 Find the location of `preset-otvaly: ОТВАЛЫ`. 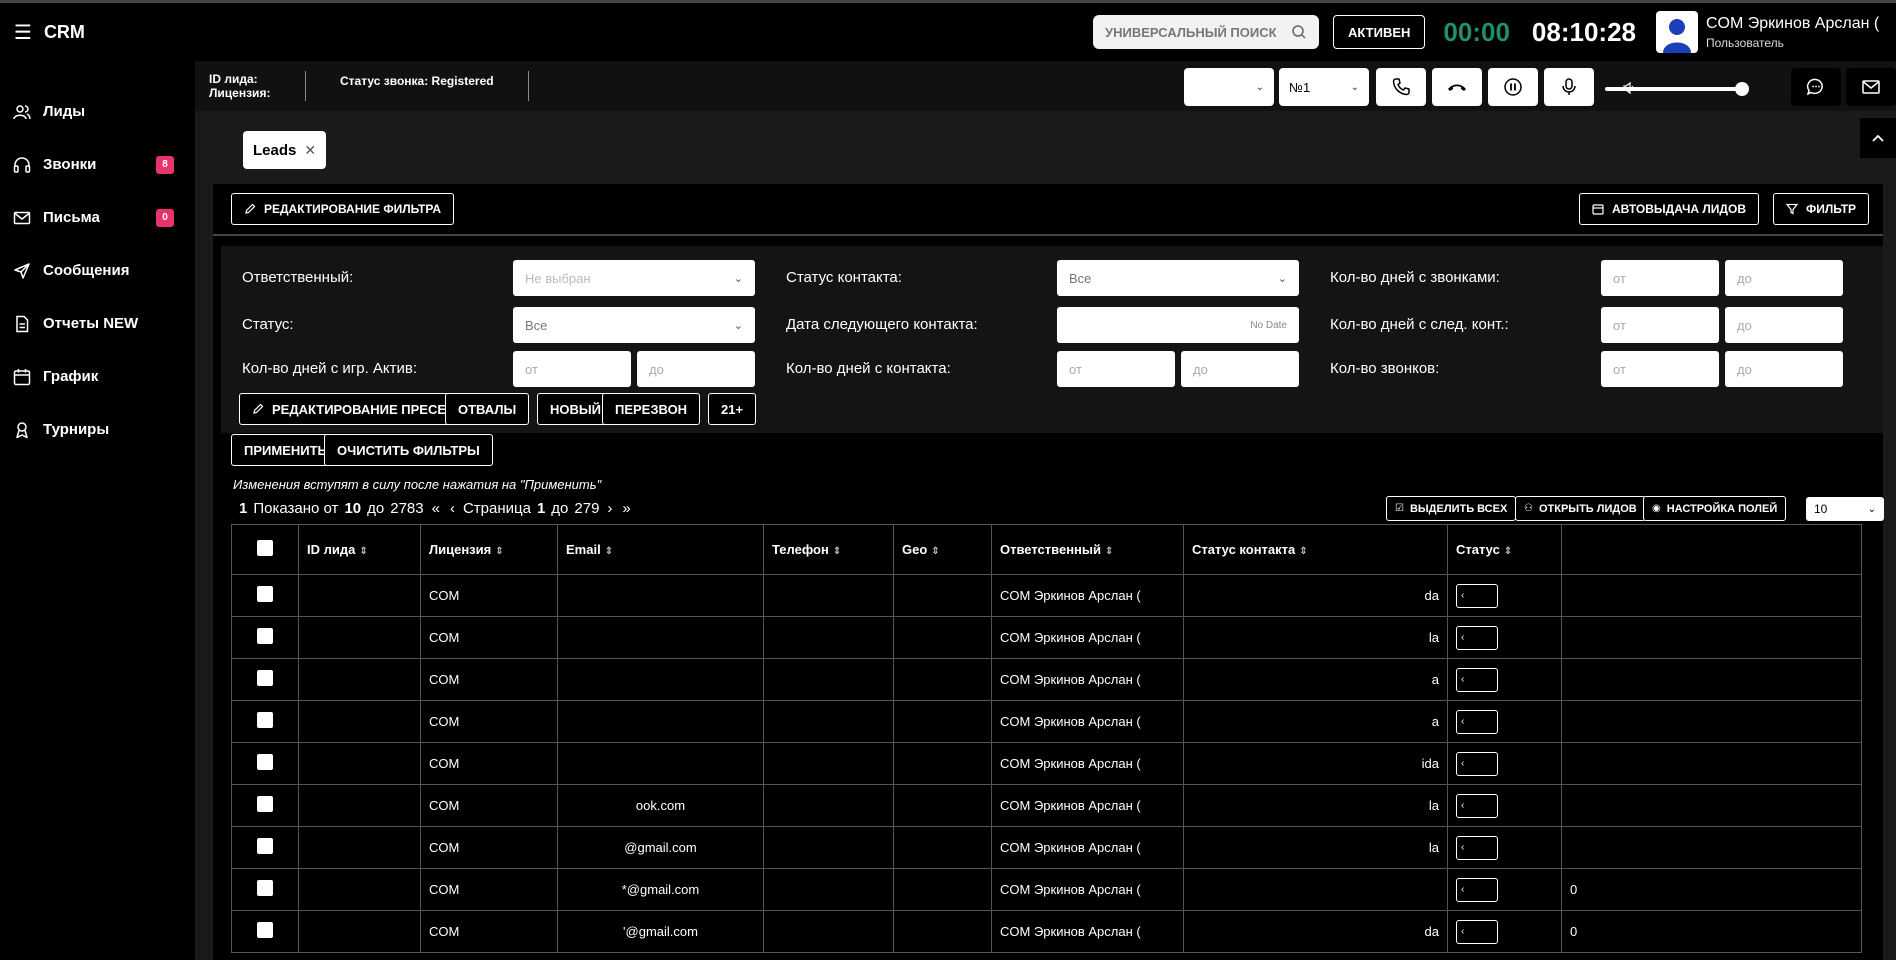

preset-otvaly: ОТВАЛЫ is located at coordinates (487, 409).